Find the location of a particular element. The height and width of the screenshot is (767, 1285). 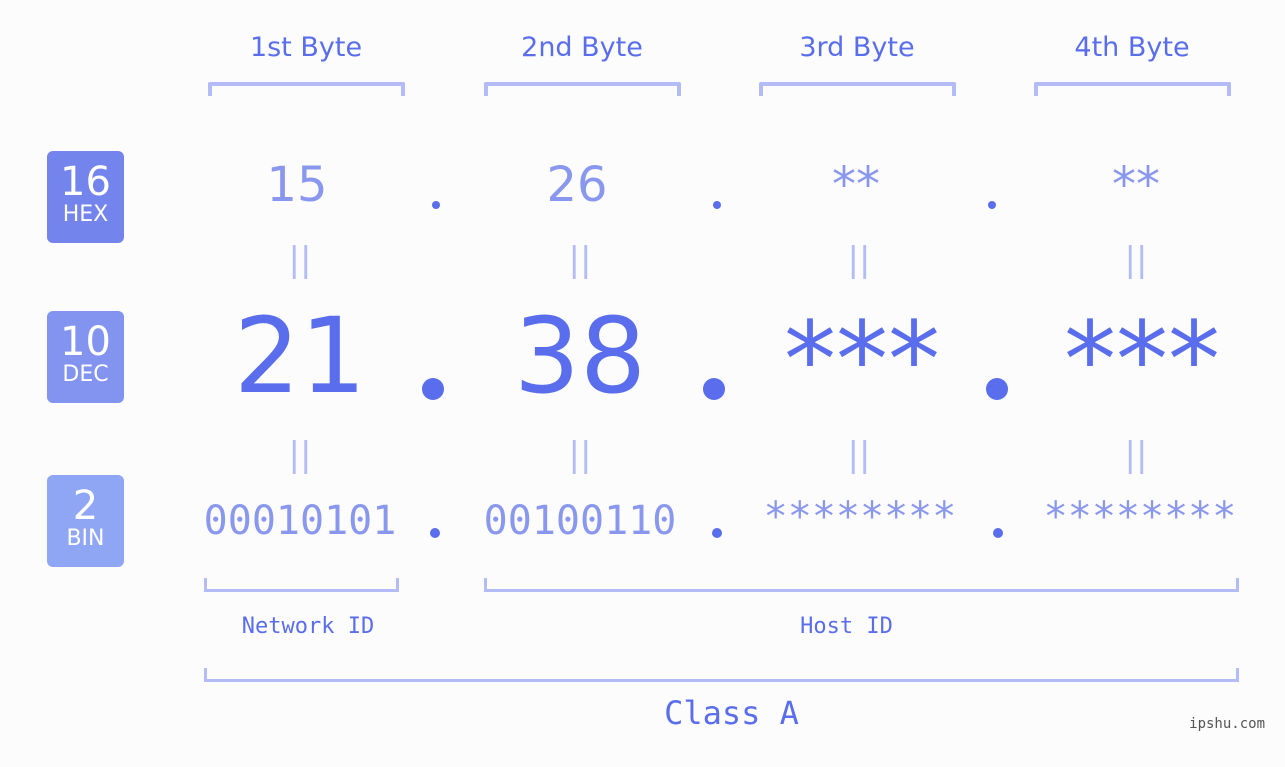

equals-dec-bin-2: || is located at coordinates (580, 455).